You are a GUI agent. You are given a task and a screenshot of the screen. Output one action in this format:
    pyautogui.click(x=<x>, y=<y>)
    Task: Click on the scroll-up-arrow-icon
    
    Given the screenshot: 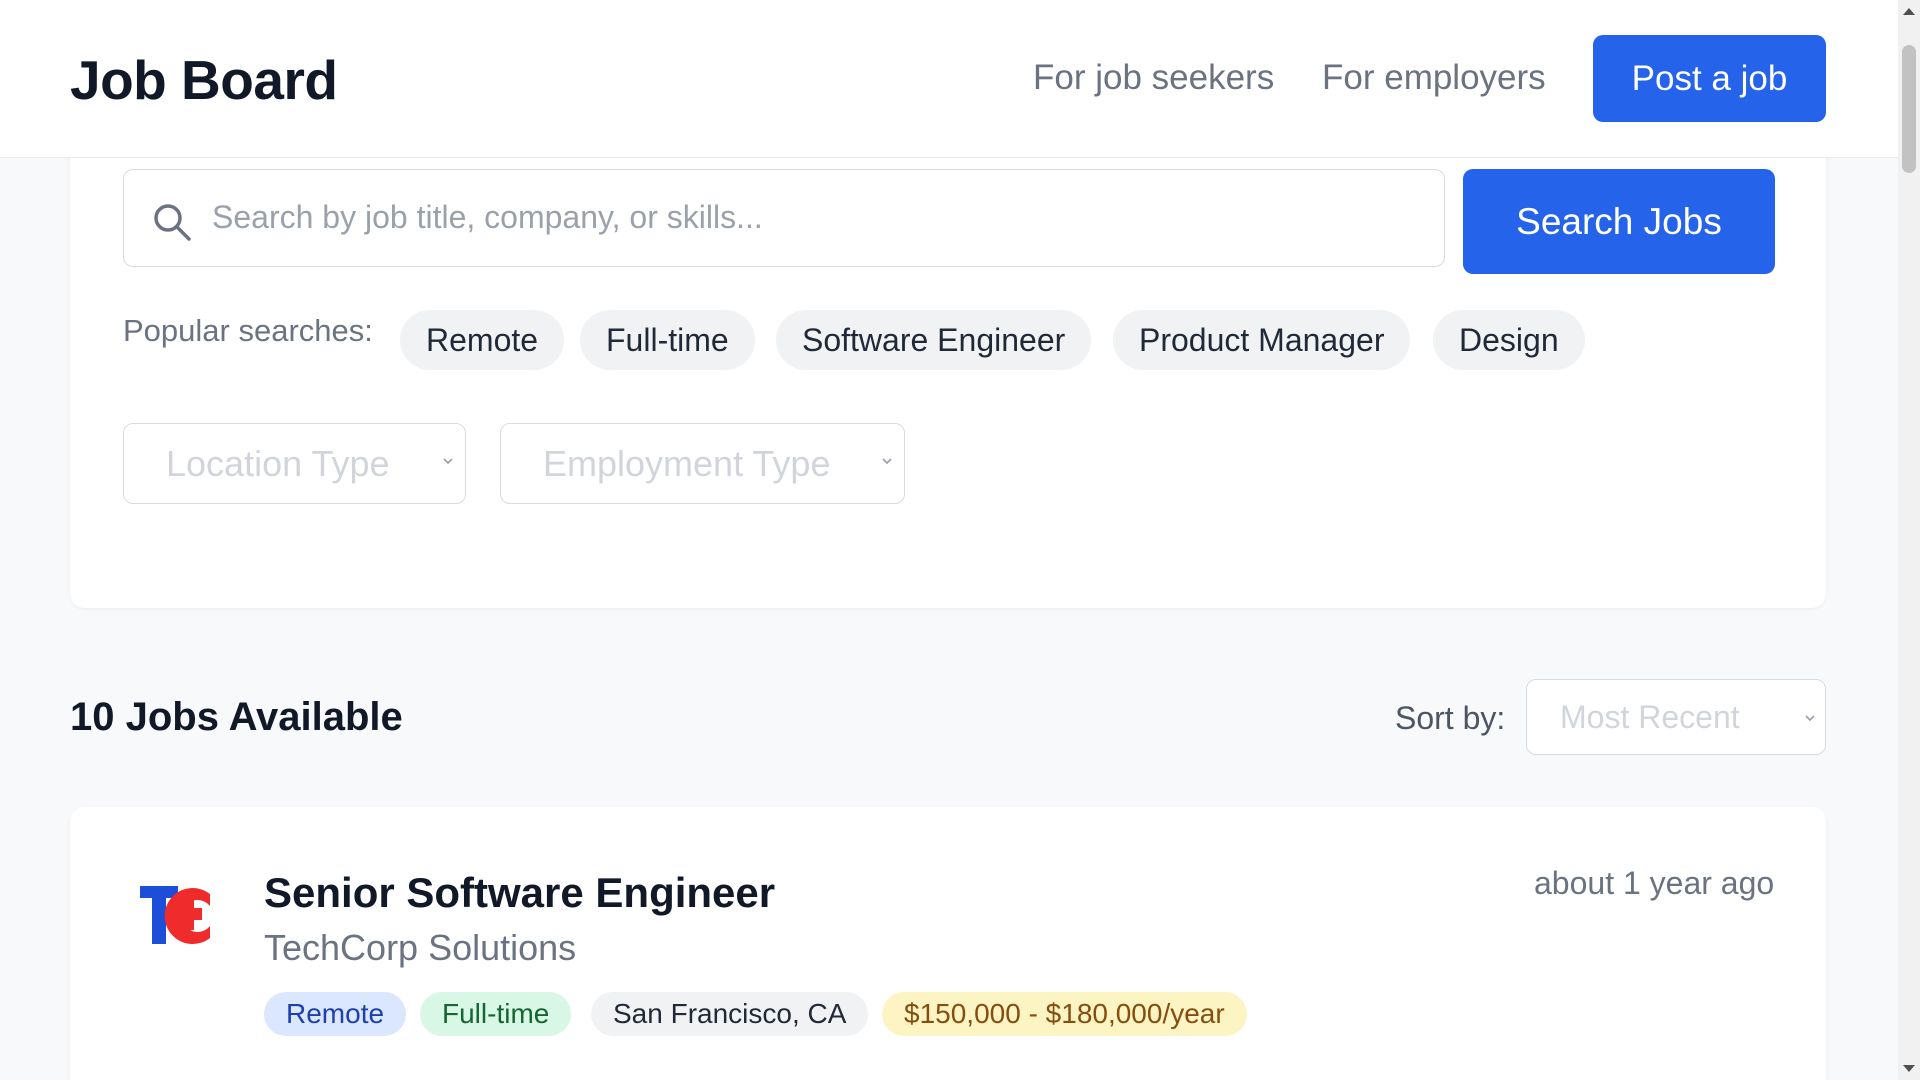 What is the action you would take?
    pyautogui.click(x=1909, y=11)
    